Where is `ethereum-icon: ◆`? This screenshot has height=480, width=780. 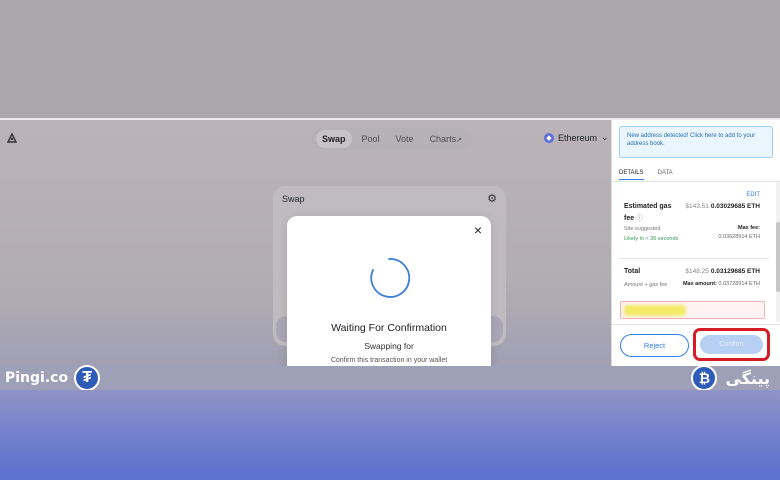 ethereum-icon: ◆ is located at coordinates (549, 137).